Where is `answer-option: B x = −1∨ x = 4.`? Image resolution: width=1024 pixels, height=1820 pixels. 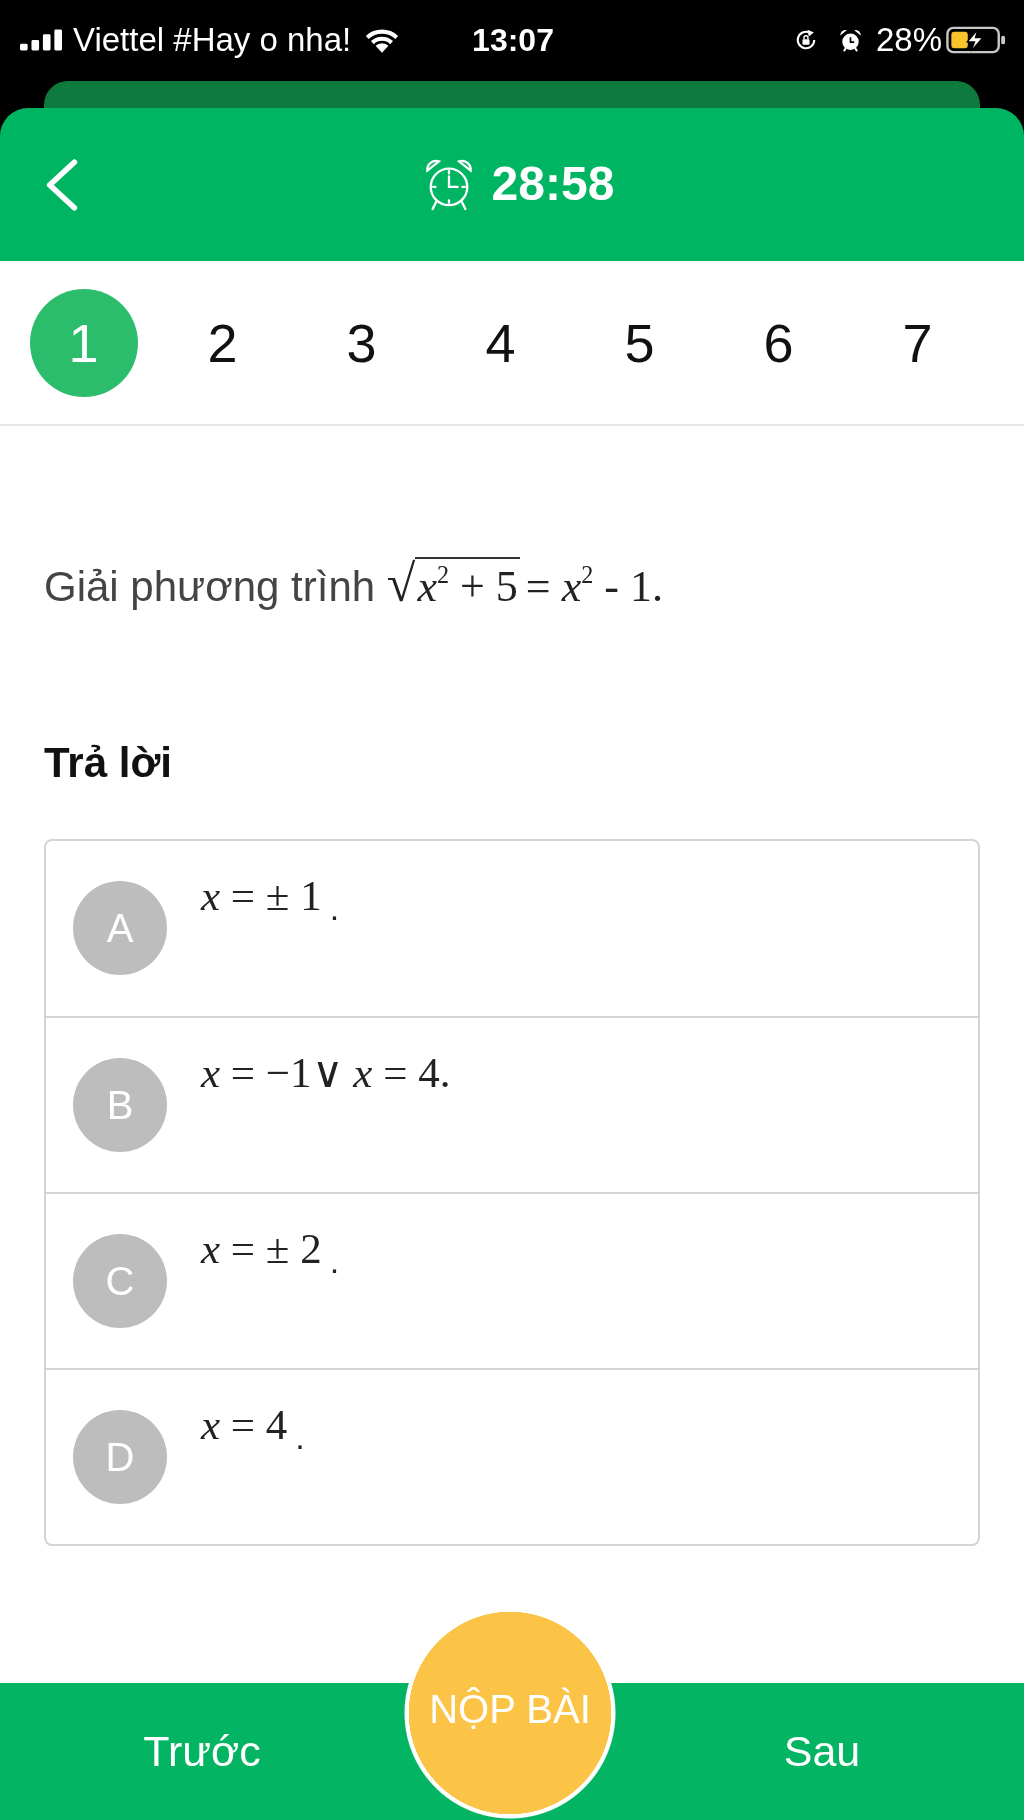
answer-option: B x = −1∨ x = 4. is located at coordinates (512, 1104).